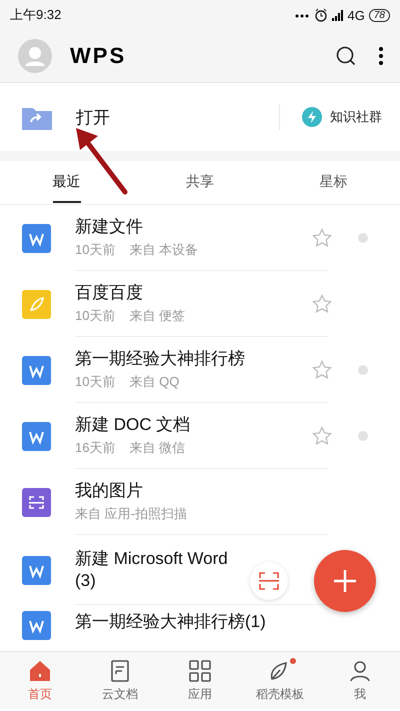  Describe the element at coordinates (360, 670) in the screenshot. I see `person-icon` at that location.